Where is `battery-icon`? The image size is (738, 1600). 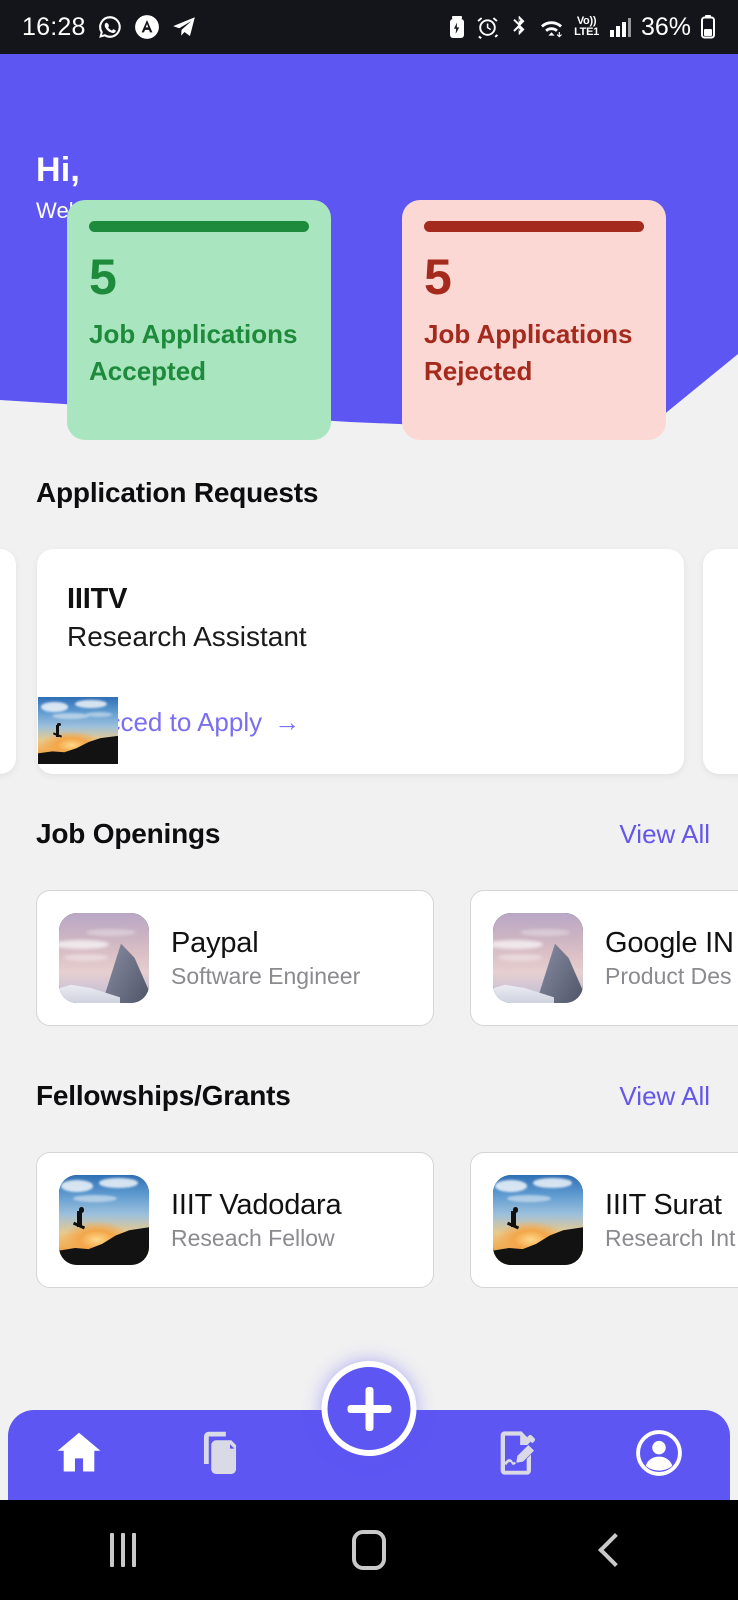
battery-icon is located at coordinates (708, 27).